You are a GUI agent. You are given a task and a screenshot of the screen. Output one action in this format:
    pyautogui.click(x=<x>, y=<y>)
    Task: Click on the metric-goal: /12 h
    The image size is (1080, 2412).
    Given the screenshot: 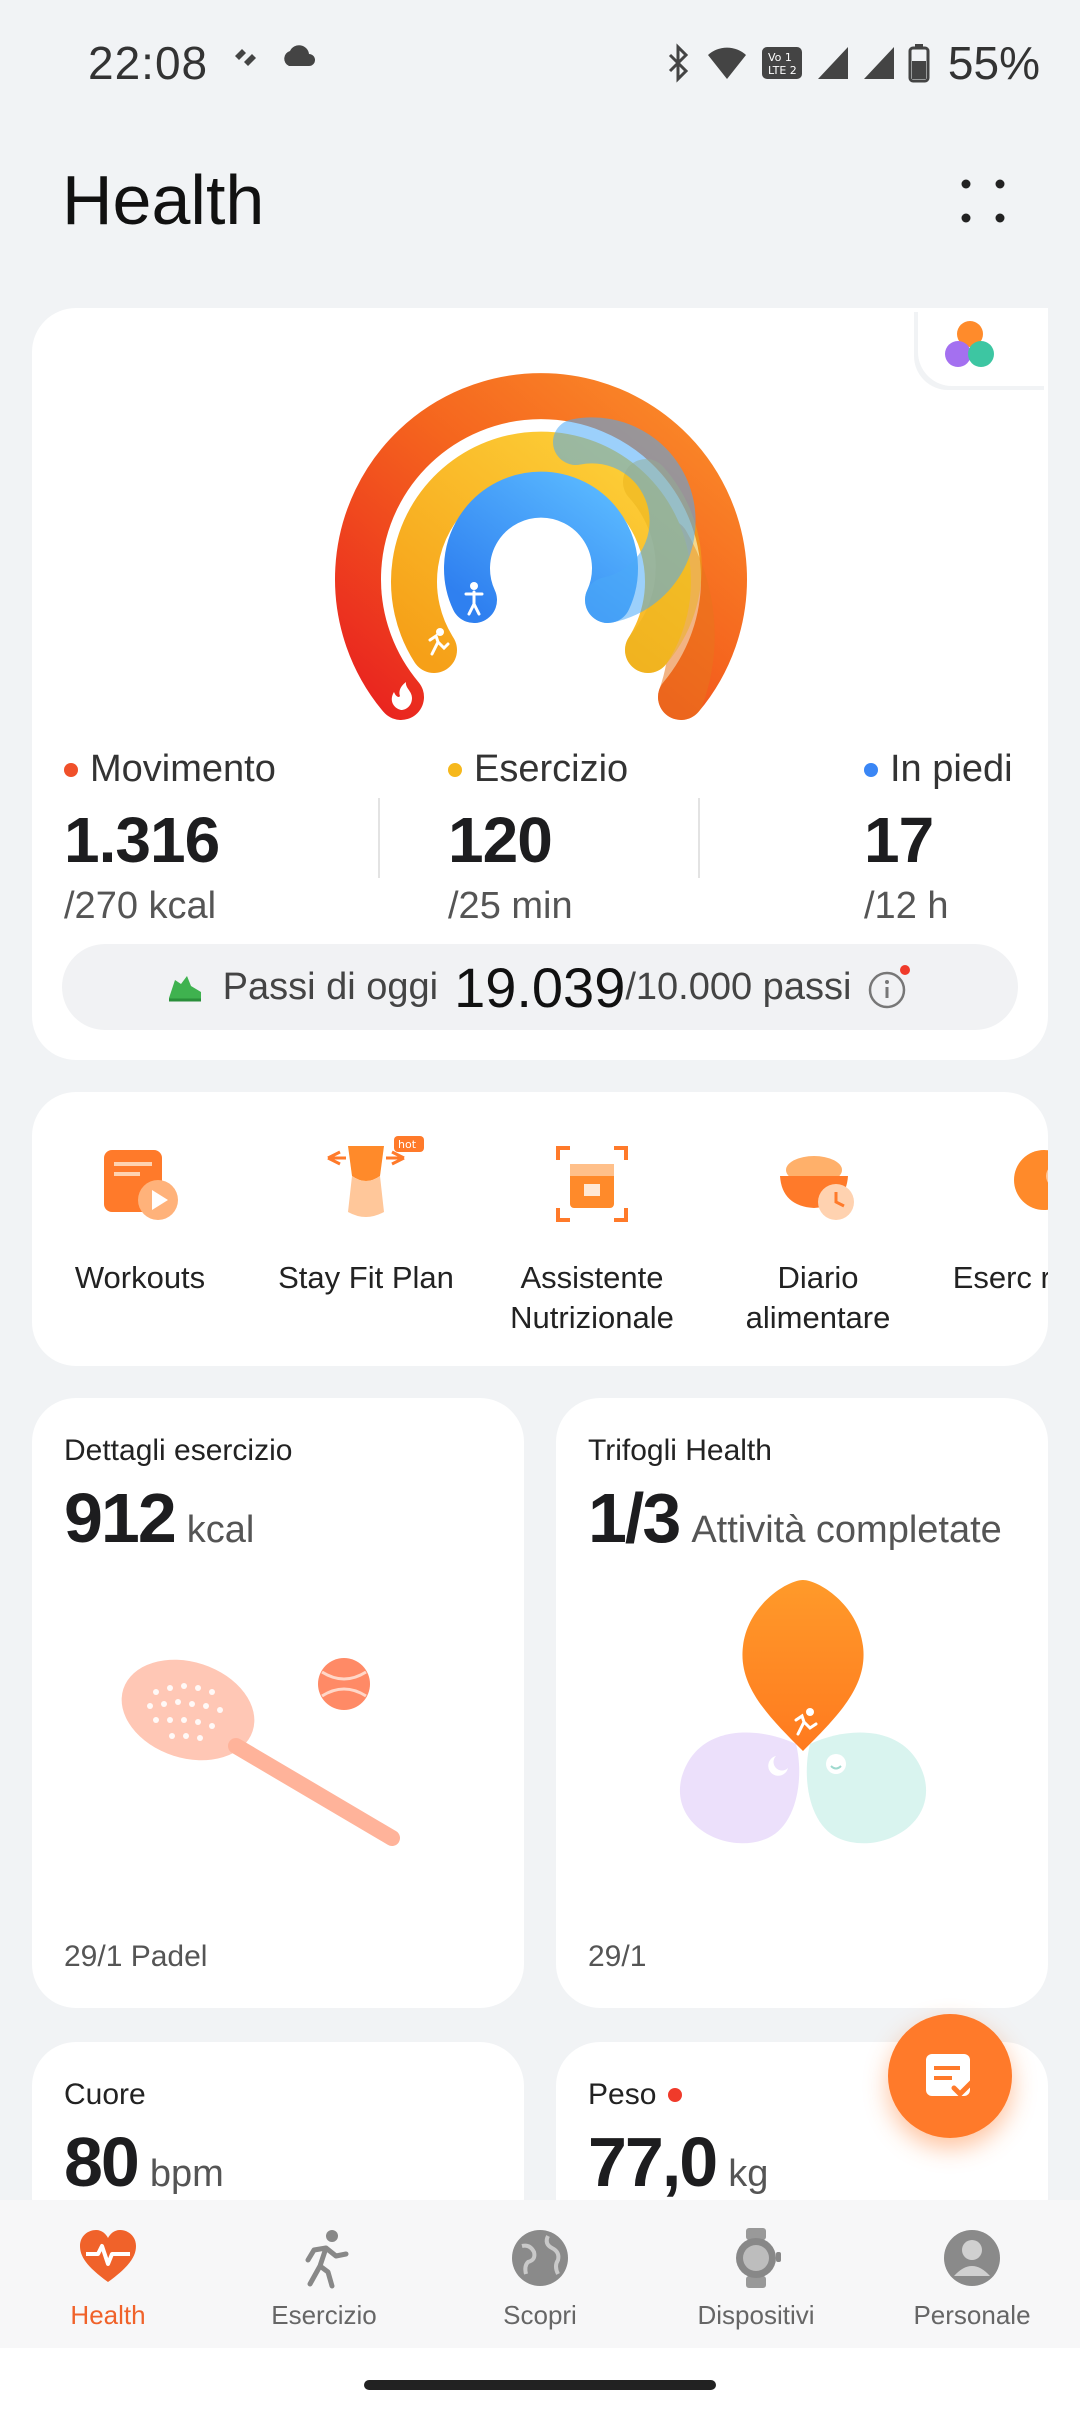 What is the action you would take?
    pyautogui.click(x=906, y=906)
    